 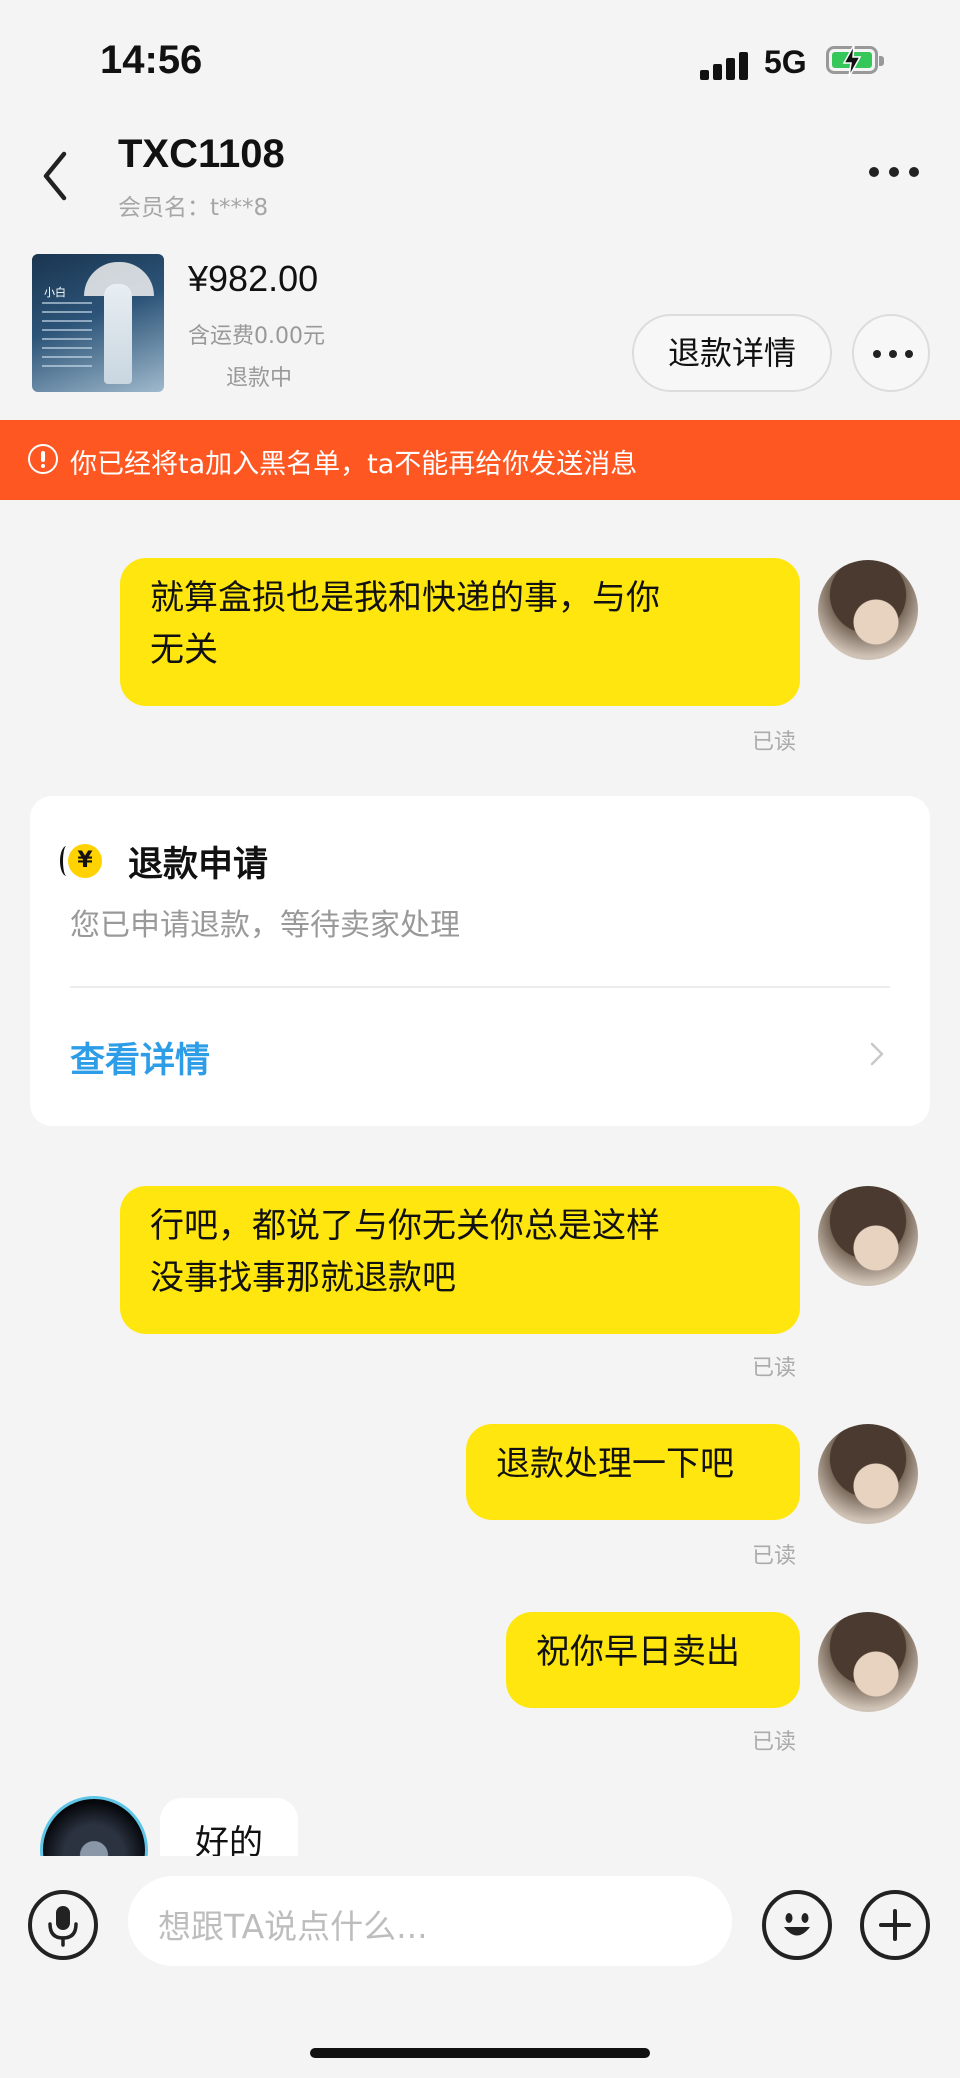 What do you see at coordinates (732, 353) in the screenshot?
I see `refund-detail-button: 退款详情` at bounding box center [732, 353].